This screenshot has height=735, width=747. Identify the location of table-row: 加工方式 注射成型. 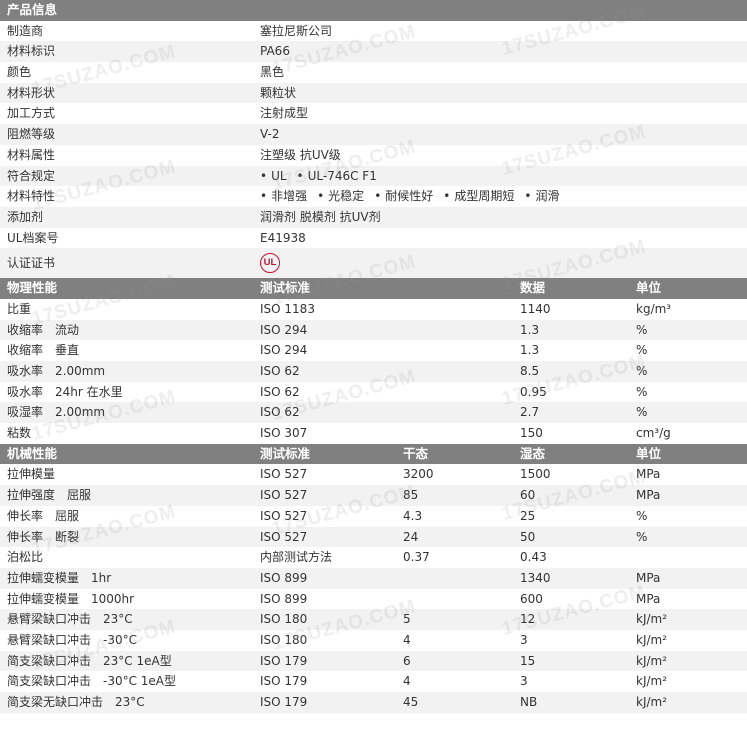
(373, 113).